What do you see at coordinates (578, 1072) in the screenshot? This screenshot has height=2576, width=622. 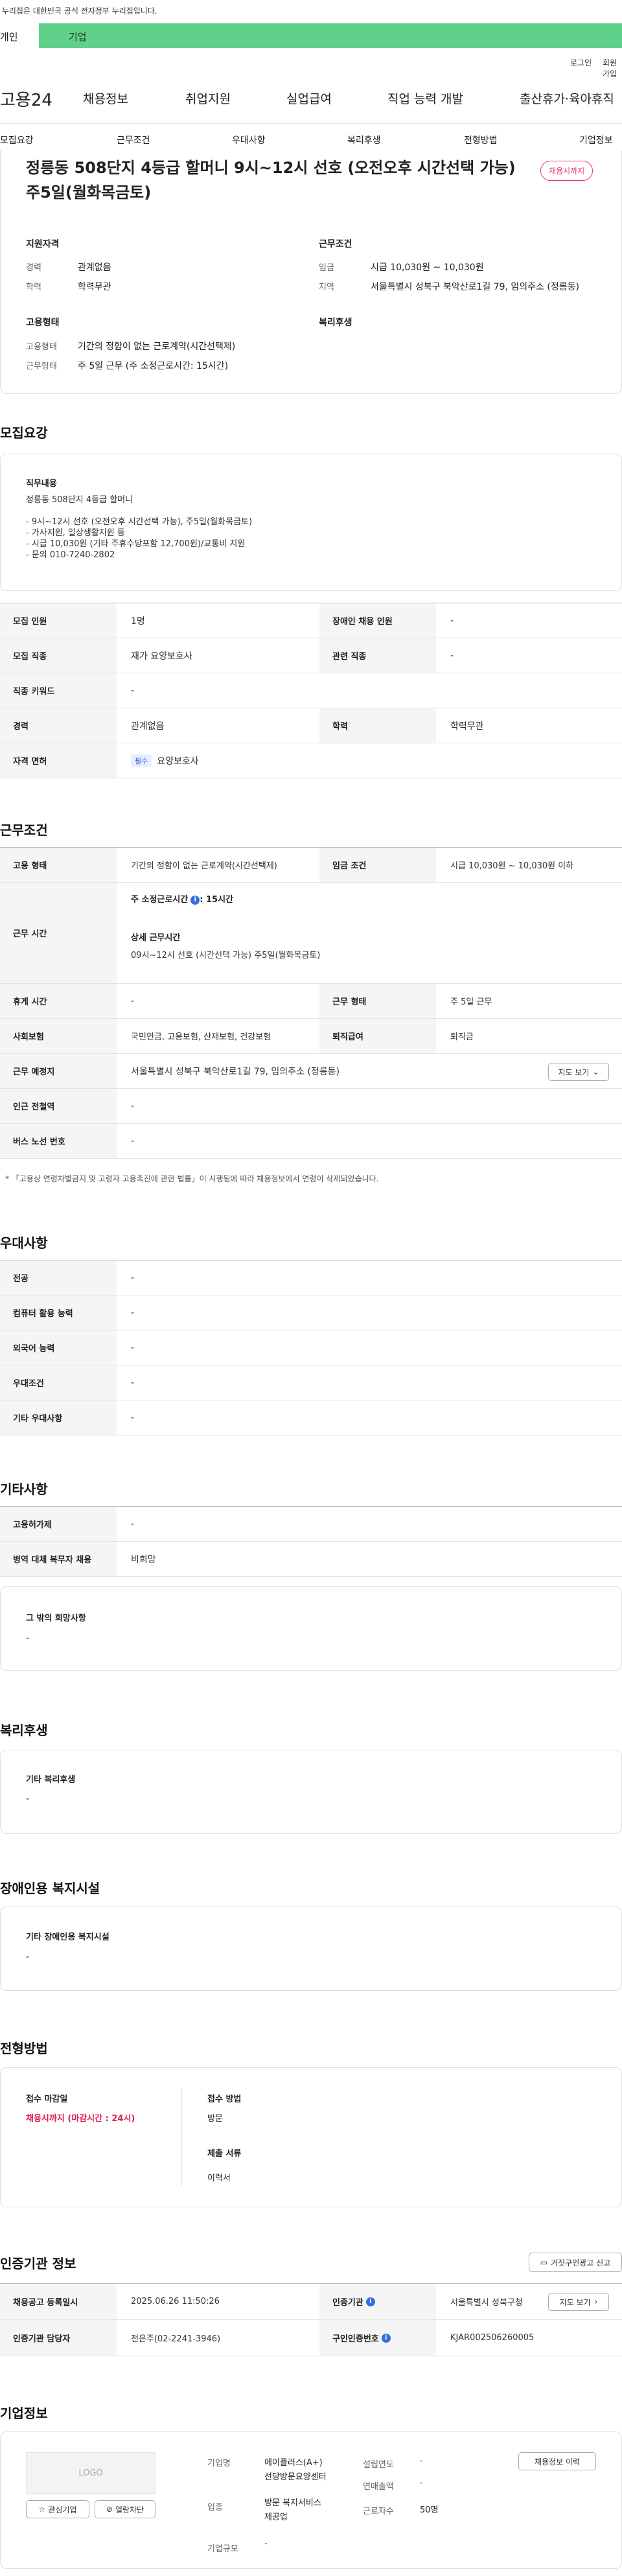 I see `map-button: 지도 보기 ⌄` at bounding box center [578, 1072].